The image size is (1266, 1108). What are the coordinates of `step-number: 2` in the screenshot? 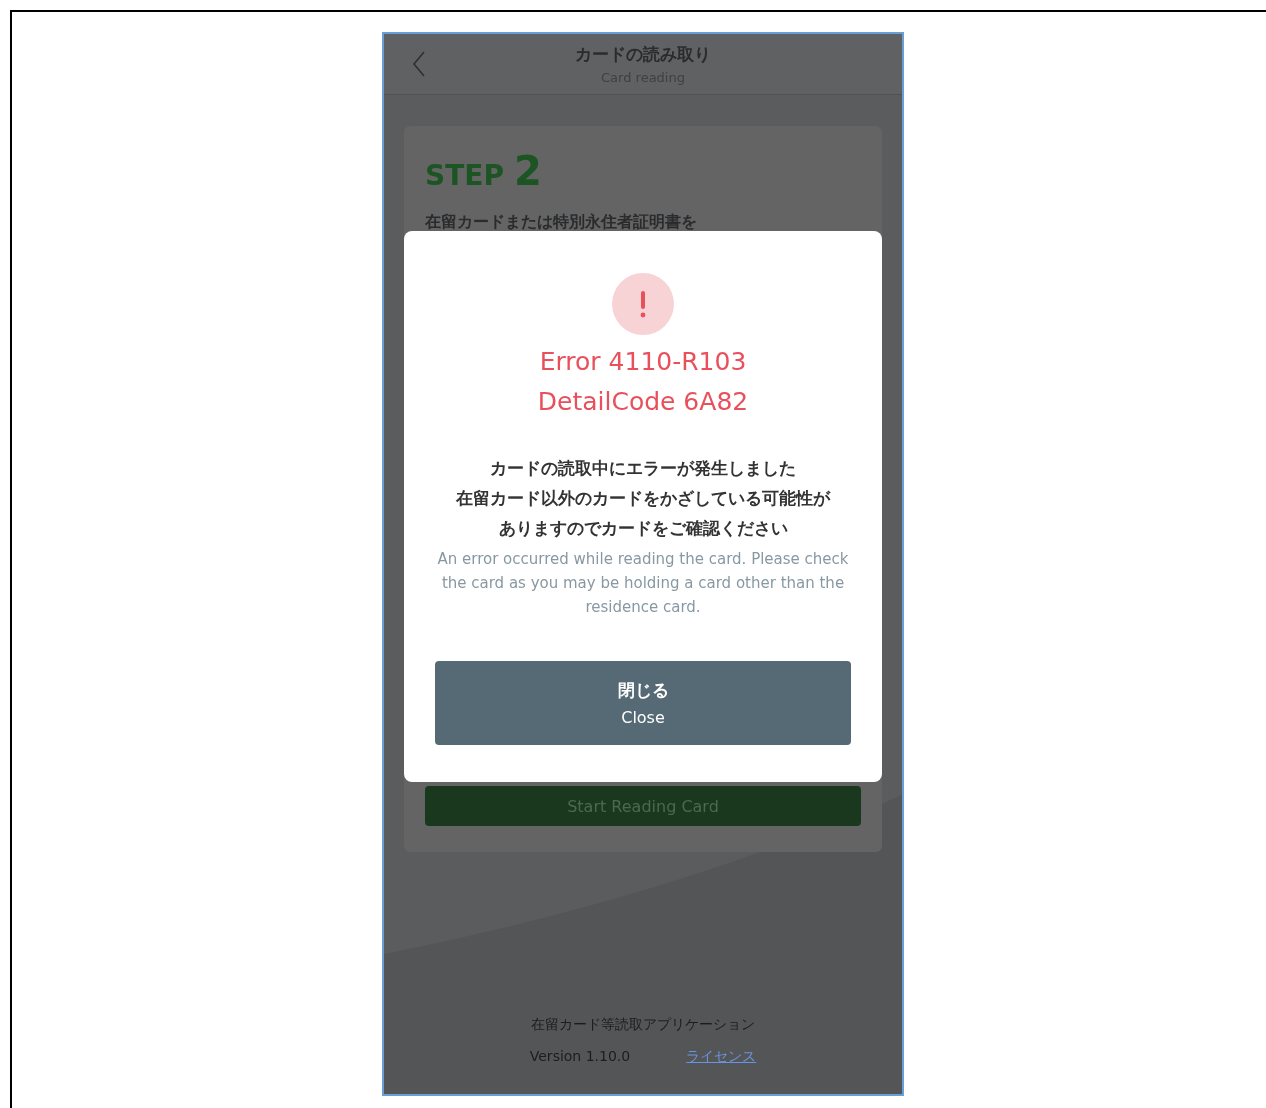 It's located at (527, 171).